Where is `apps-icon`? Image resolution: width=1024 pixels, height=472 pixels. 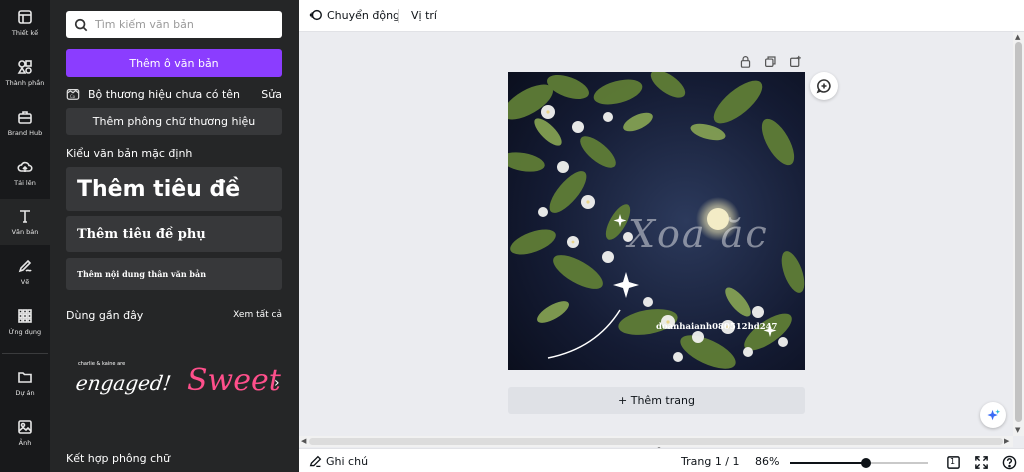 apps-icon is located at coordinates (25, 316).